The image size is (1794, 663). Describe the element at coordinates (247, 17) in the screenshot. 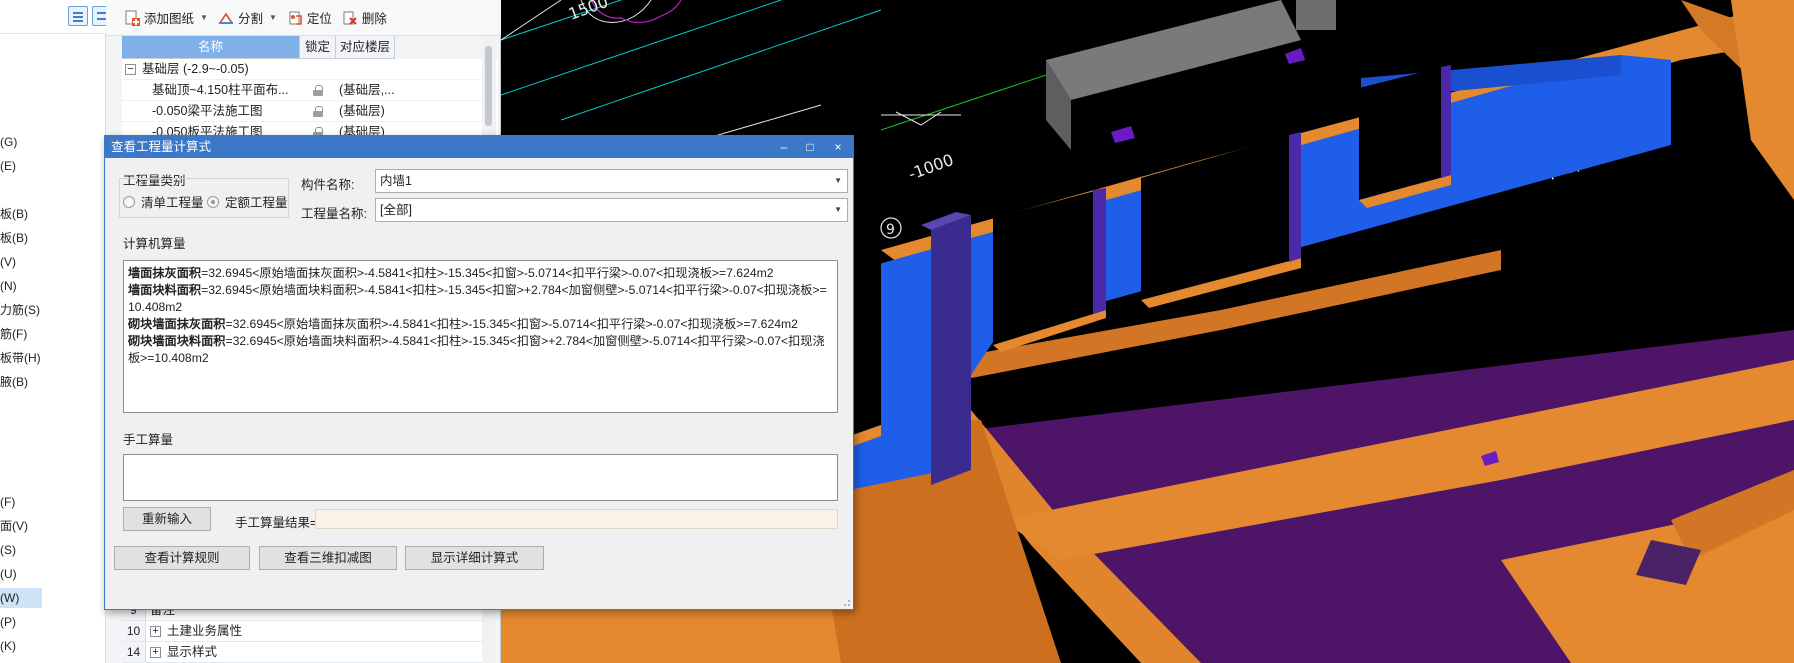

I see `split-button: 分割 ▼` at that location.